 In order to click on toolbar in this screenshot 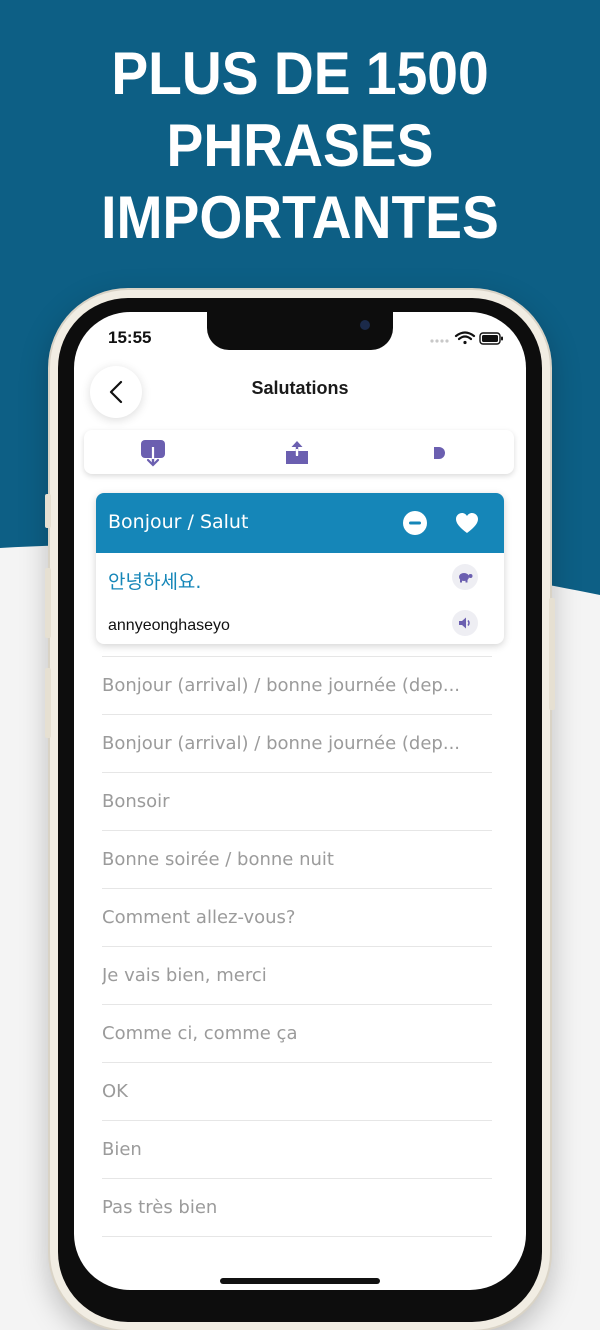, I will do `click(299, 452)`.